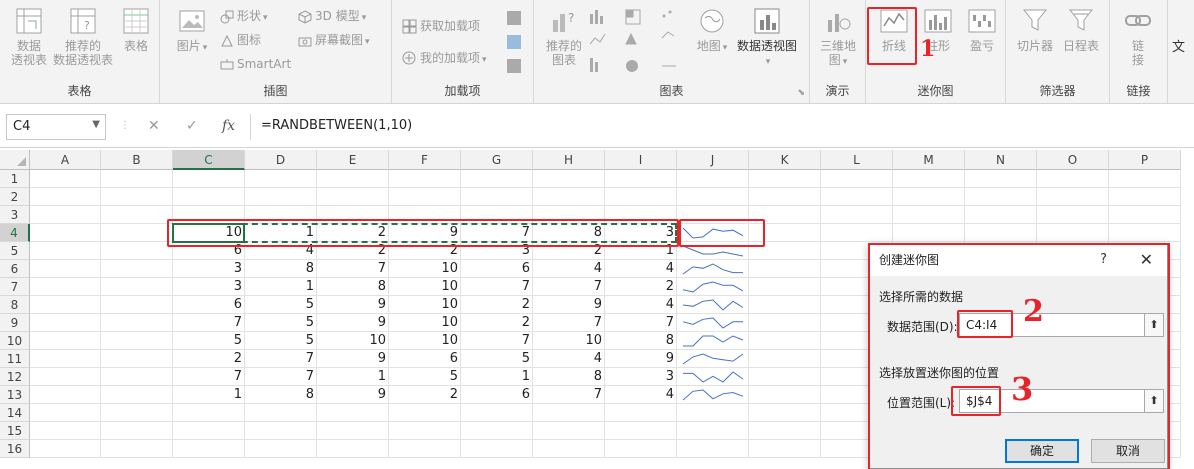 The width and height of the screenshot is (1194, 469). I want to click on pivot-table-icon, so click(29, 21).